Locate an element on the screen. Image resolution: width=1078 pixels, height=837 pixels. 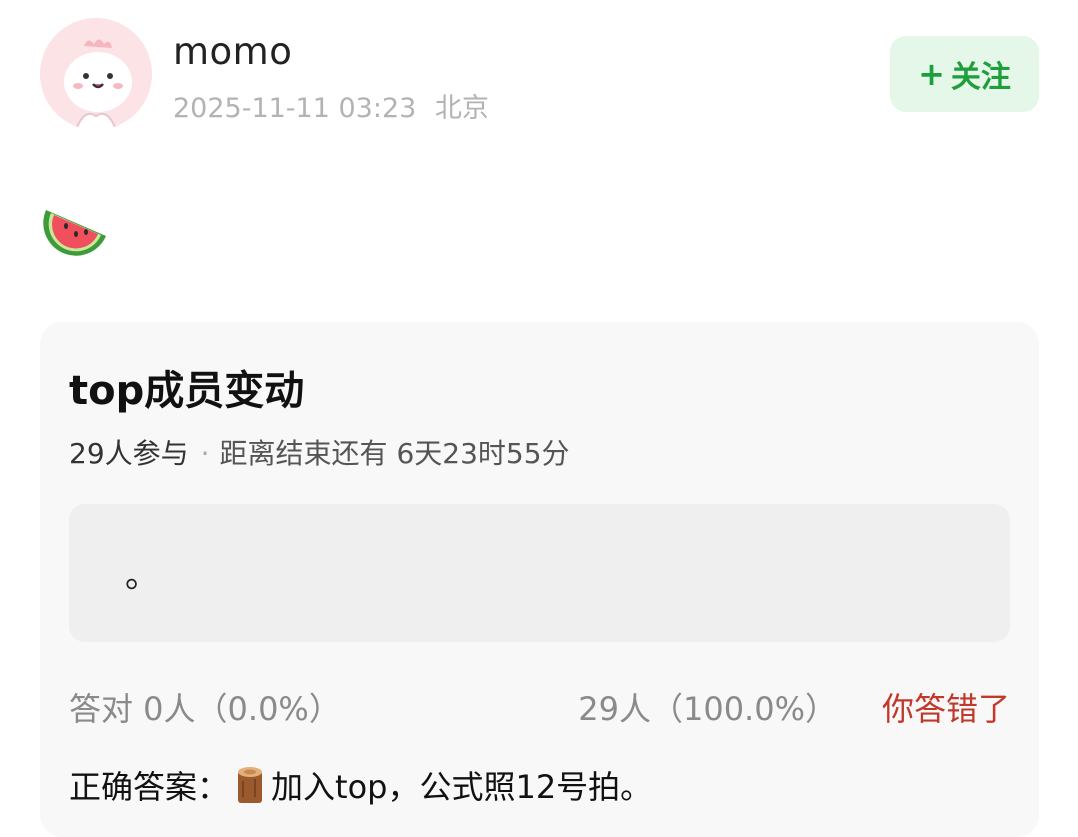
plus-icon: + is located at coordinates (931, 74).